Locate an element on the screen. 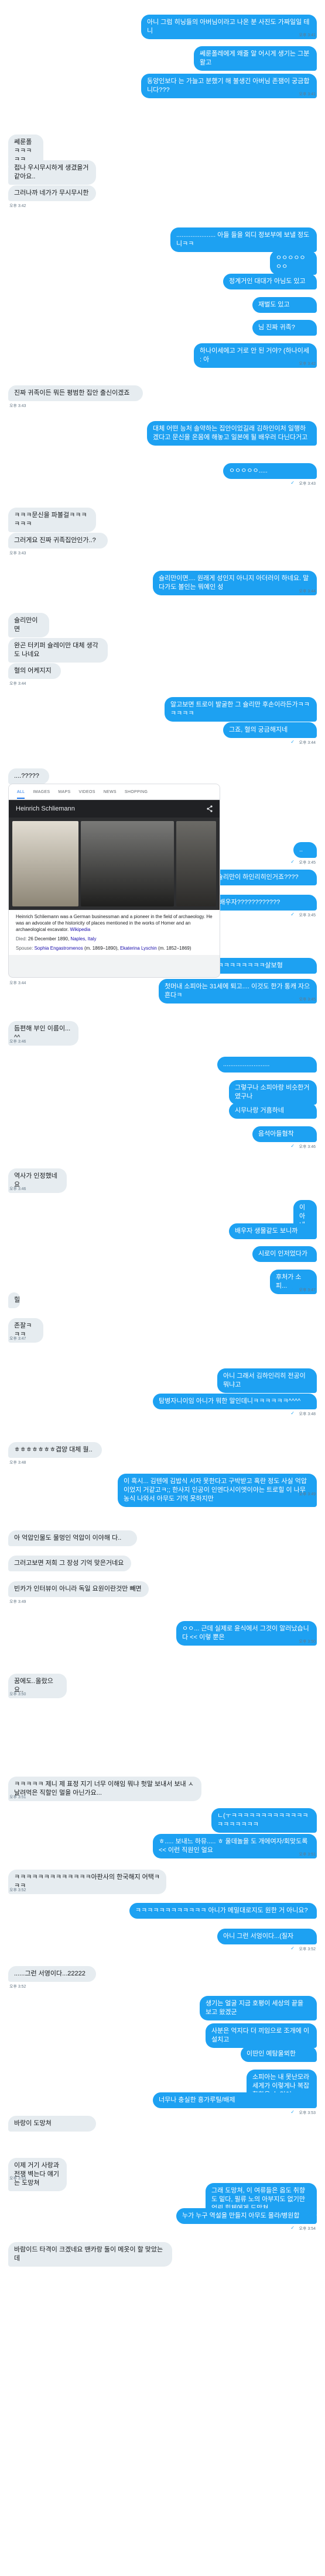 The width and height of the screenshot is (325, 2576). search-tab: VIDEOS is located at coordinates (86, 792).